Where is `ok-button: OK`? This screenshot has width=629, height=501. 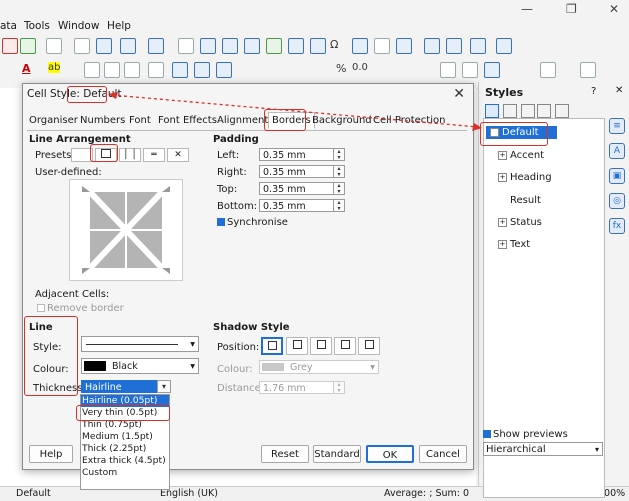 ok-button: OK is located at coordinates (390, 454).